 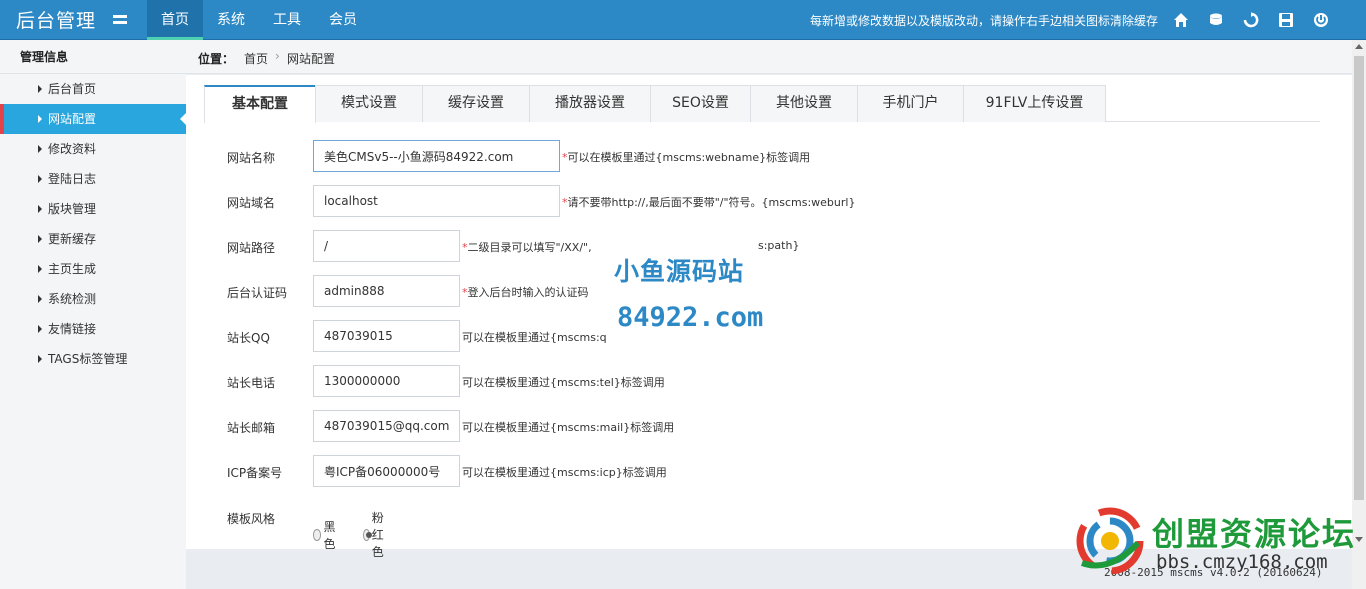 I want to click on theme-radio-group: 黑色 粉红色, so click(x=363, y=534).